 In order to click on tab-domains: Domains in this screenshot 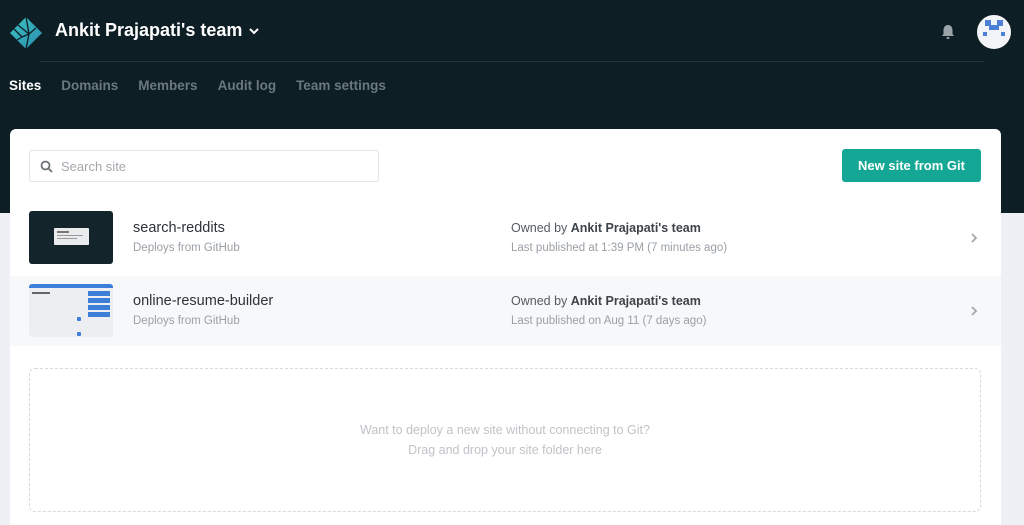, I will do `click(89, 85)`.